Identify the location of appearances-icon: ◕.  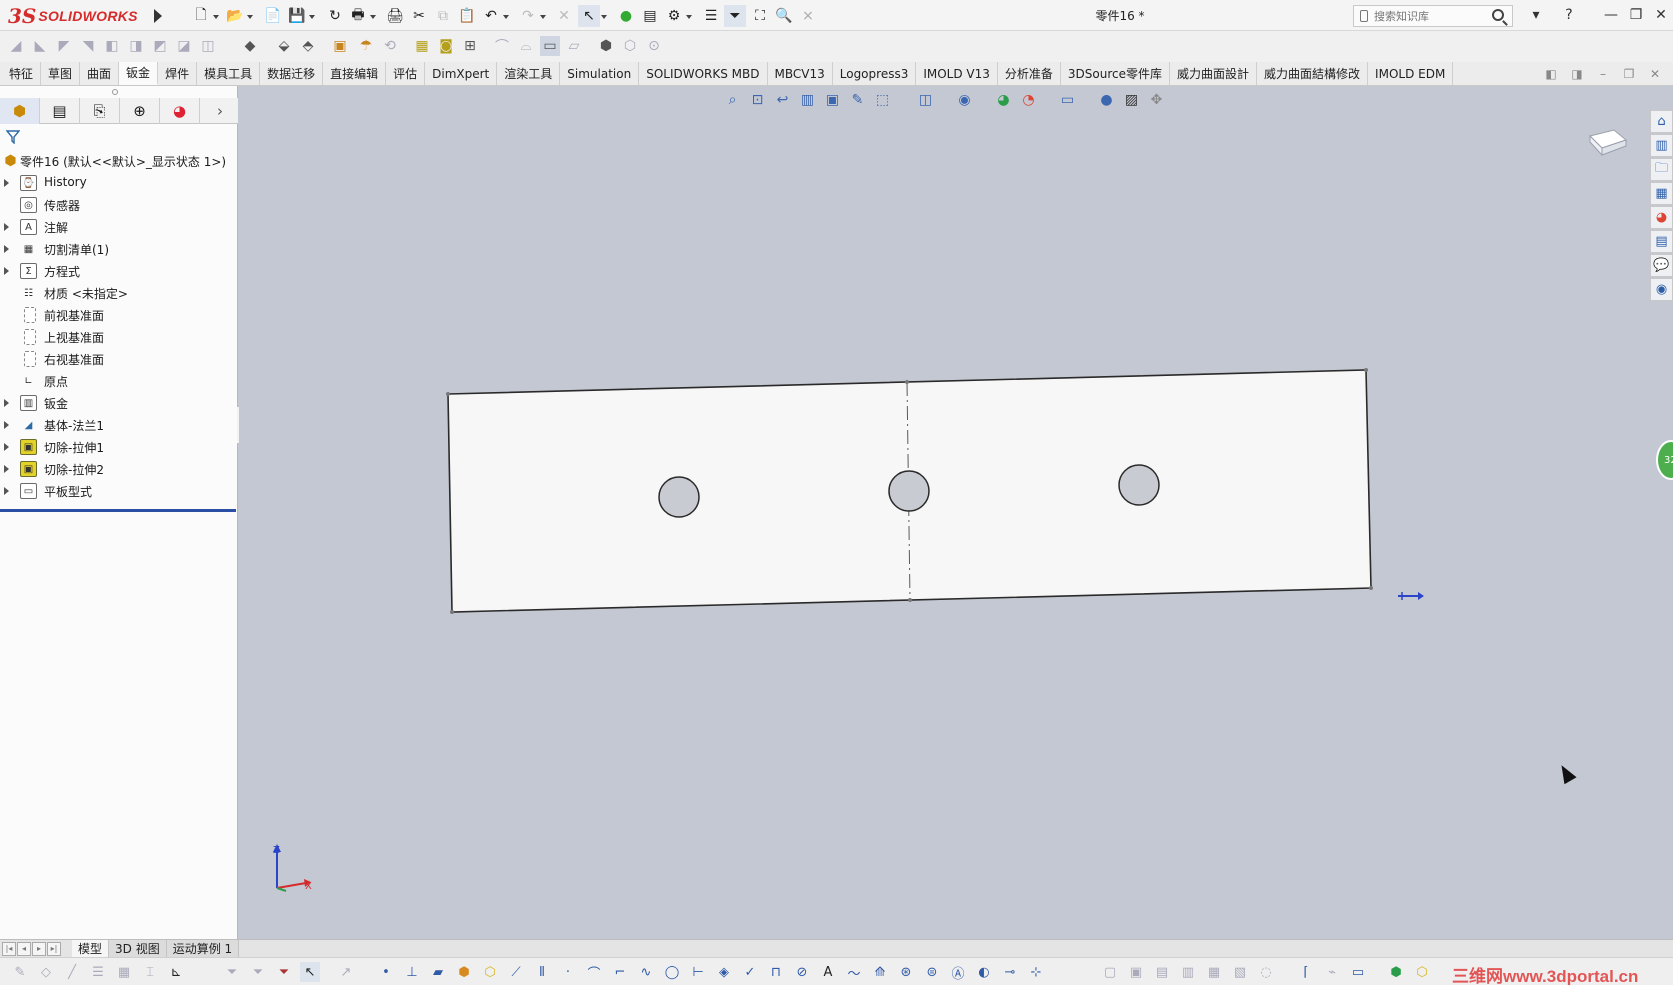
(1661, 217).